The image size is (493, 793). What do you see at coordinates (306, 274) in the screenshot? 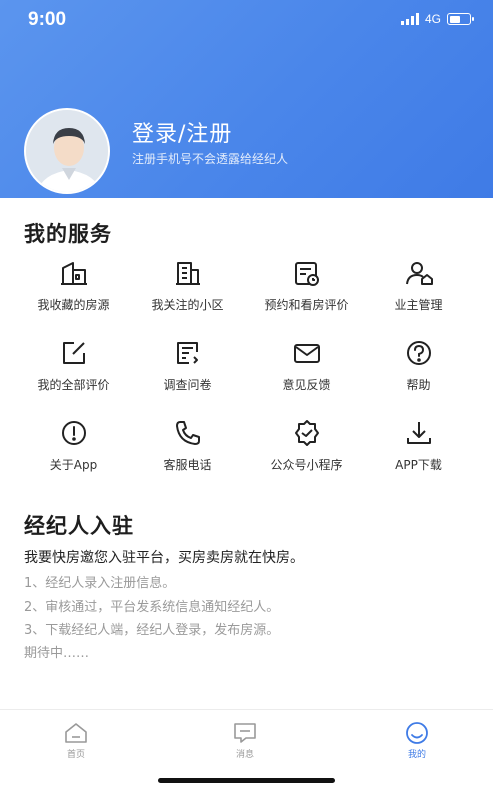
I see `calendar-icon` at bounding box center [306, 274].